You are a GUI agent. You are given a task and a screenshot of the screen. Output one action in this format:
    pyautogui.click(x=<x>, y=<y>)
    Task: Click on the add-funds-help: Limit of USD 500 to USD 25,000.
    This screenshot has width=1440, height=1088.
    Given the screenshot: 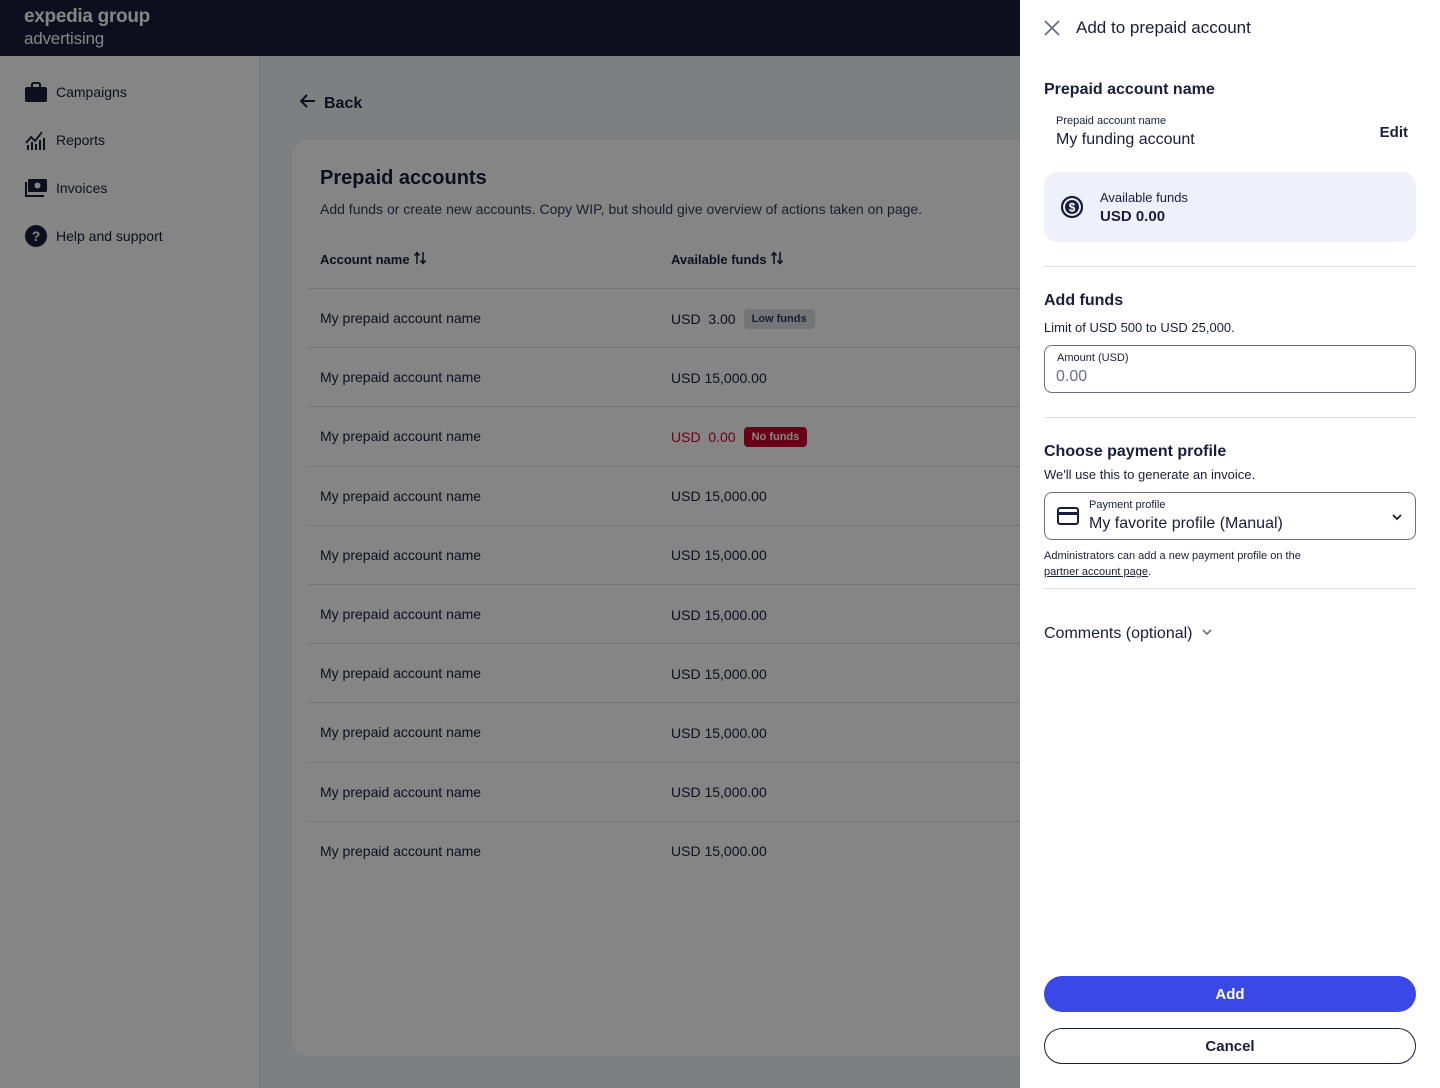 What is the action you would take?
    pyautogui.click(x=1139, y=327)
    